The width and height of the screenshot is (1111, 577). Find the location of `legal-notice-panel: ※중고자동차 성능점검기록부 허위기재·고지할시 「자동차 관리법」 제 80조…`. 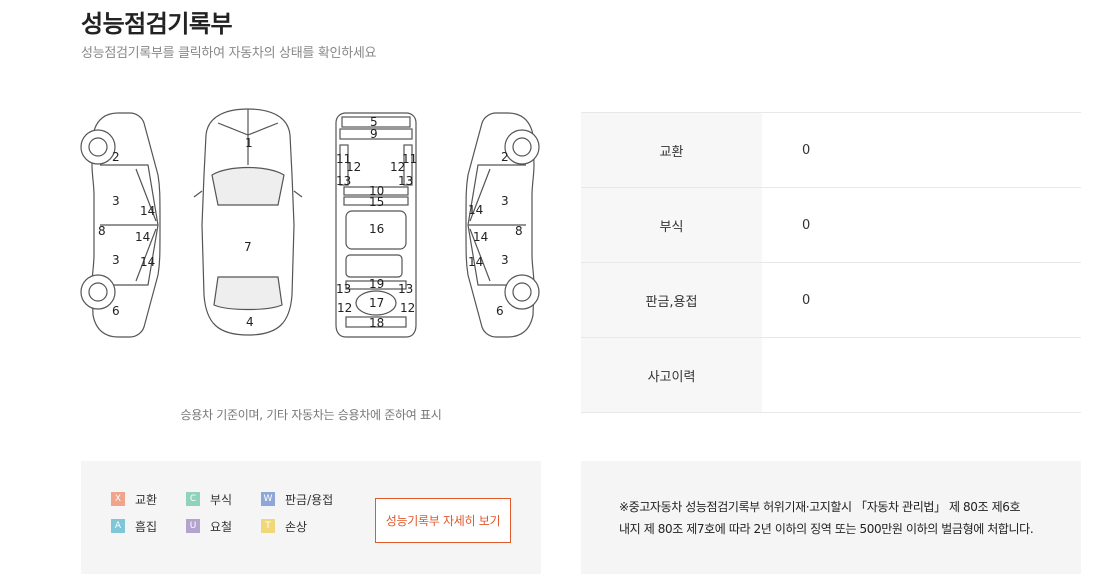

legal-notice-panel: ※중고자동차 성능점검기록부 허위기재·고지할시 「자동차 관리법」 제 80조… is located at coordinates (831, 517).